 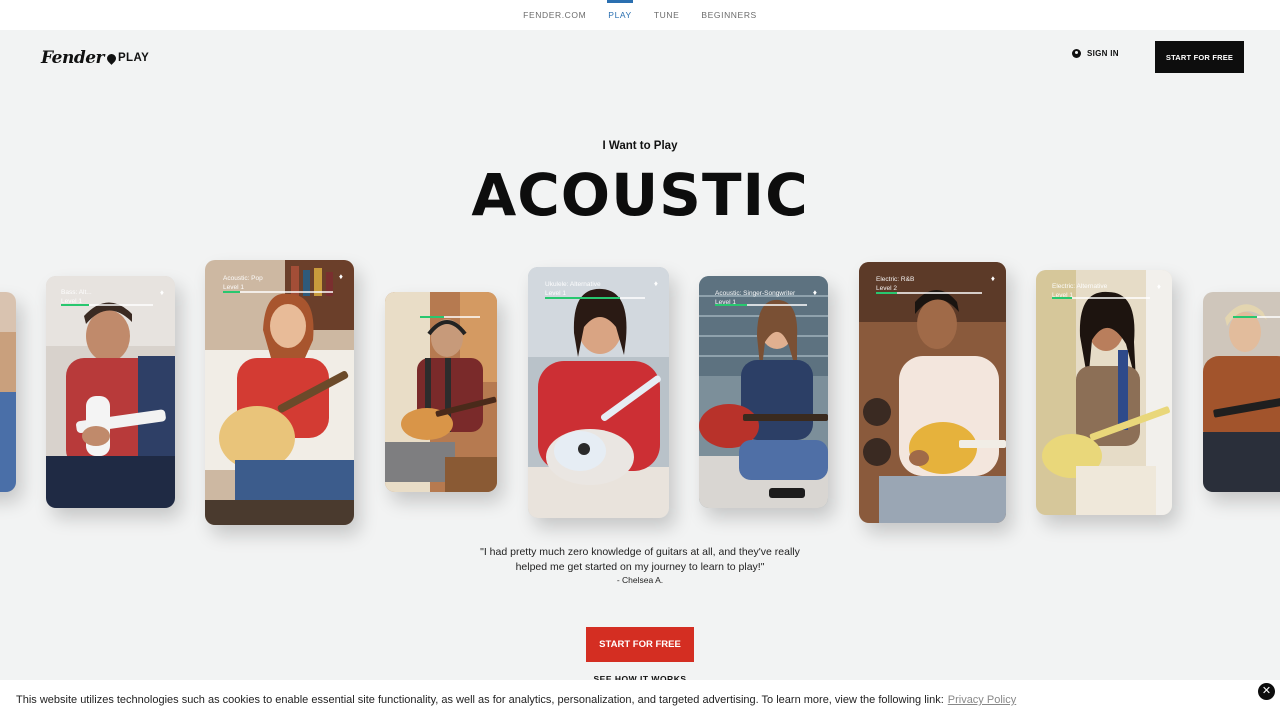 What do you see at coordinates (895, 284) in the screenshot?
I see `lesson-card-tag: Electric: R&B Level 2` at bounding box center [895, 284].